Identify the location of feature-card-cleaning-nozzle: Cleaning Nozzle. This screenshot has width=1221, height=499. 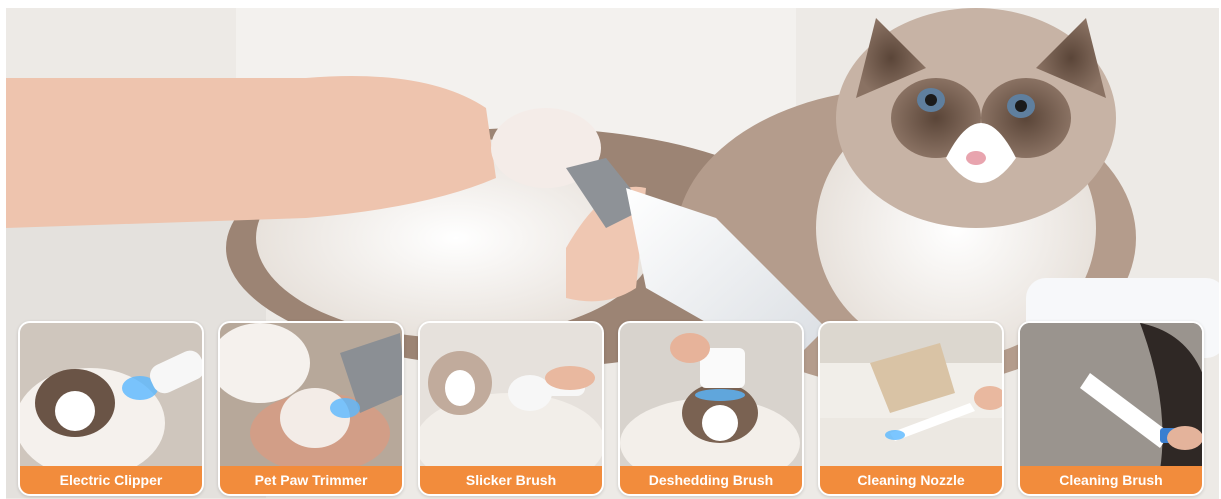
(911, 408).